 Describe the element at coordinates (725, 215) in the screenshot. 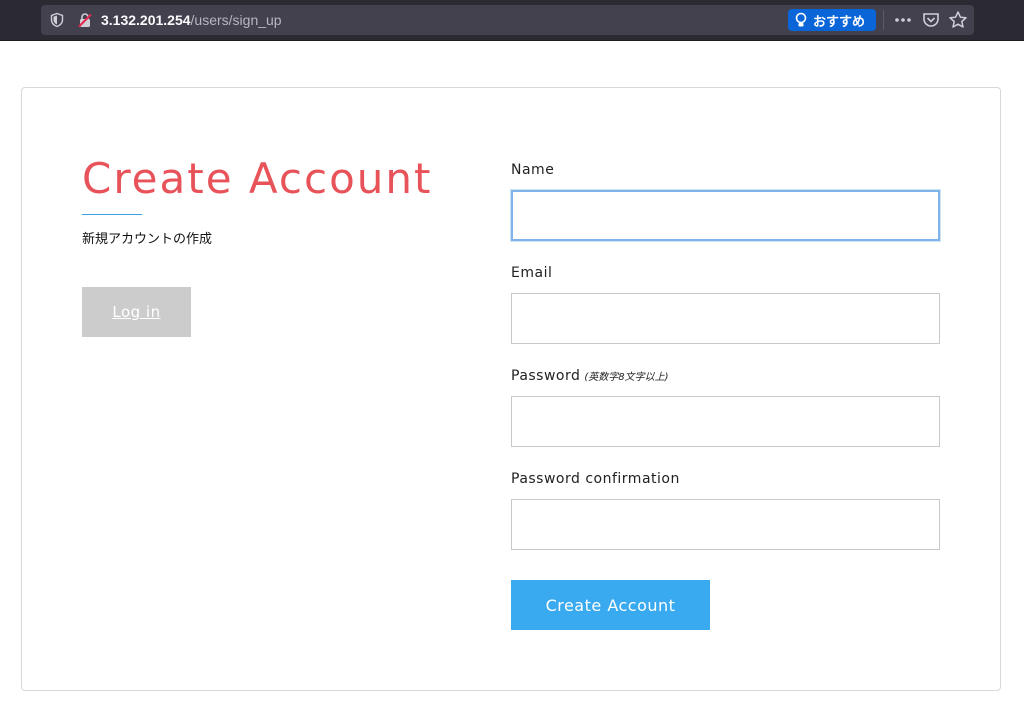

I see `name-field` at that location.